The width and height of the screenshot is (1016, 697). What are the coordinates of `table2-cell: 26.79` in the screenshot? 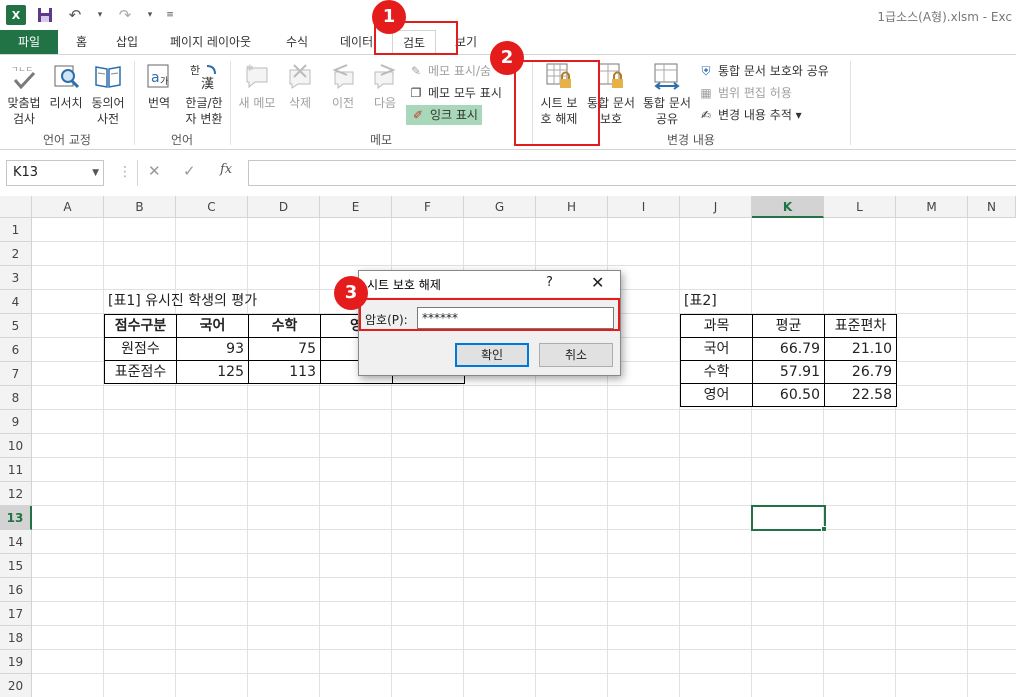 It's located at (860, 372).